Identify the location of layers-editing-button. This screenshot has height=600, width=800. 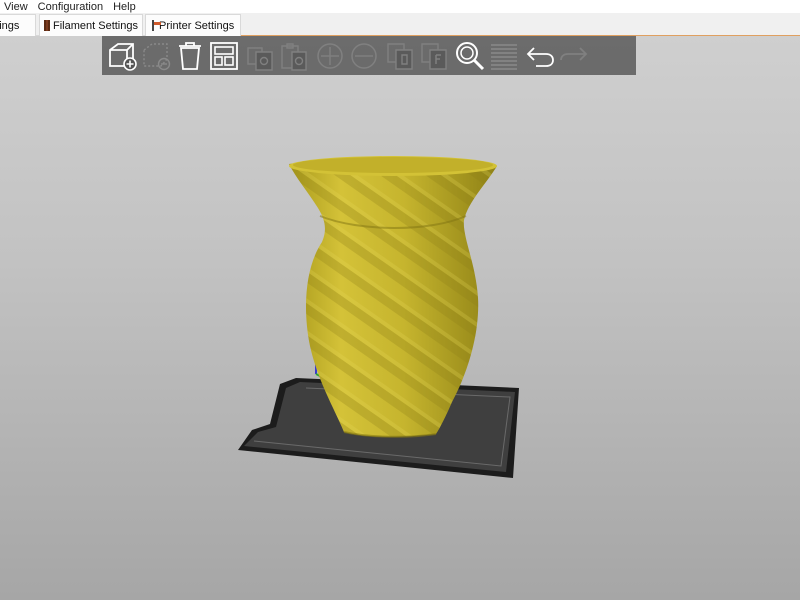
(503, 55).